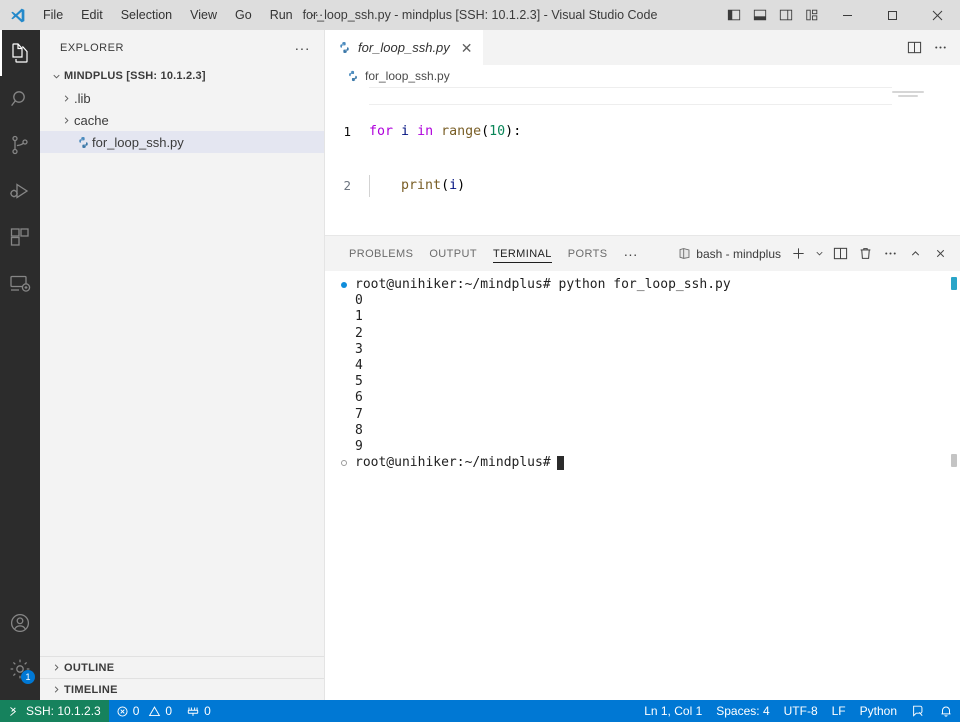 The height and width of the screenshot is (722, 960). Describe the element at coordinates (940, 48) in the screenshot. I see `editor-more-actions-icon` at that location.